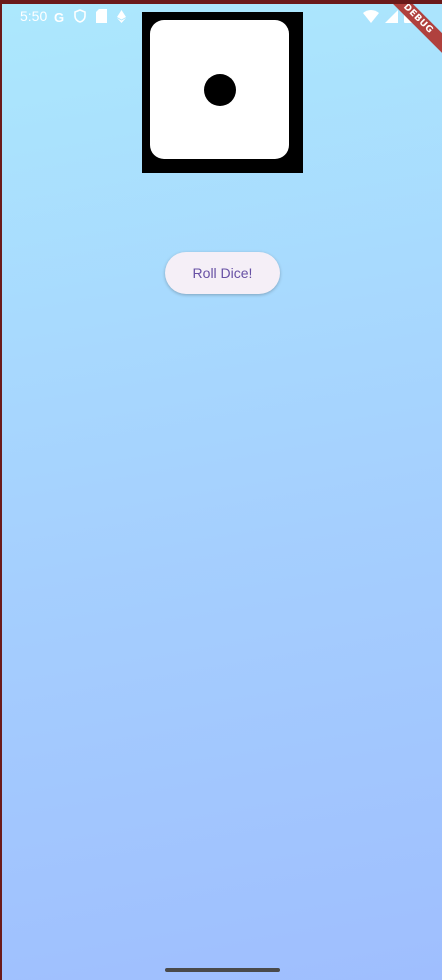 The width and height of the screenshot is (442, 980). What do you see at coordinates (59, 17) in the screenshot?
I see `google-icon: G` at bounding box center [59, 17].